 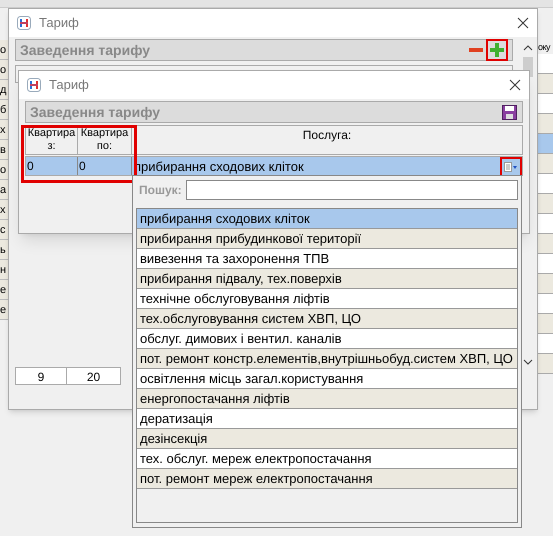 I want to click on save-button, so click(x=509, y=112).